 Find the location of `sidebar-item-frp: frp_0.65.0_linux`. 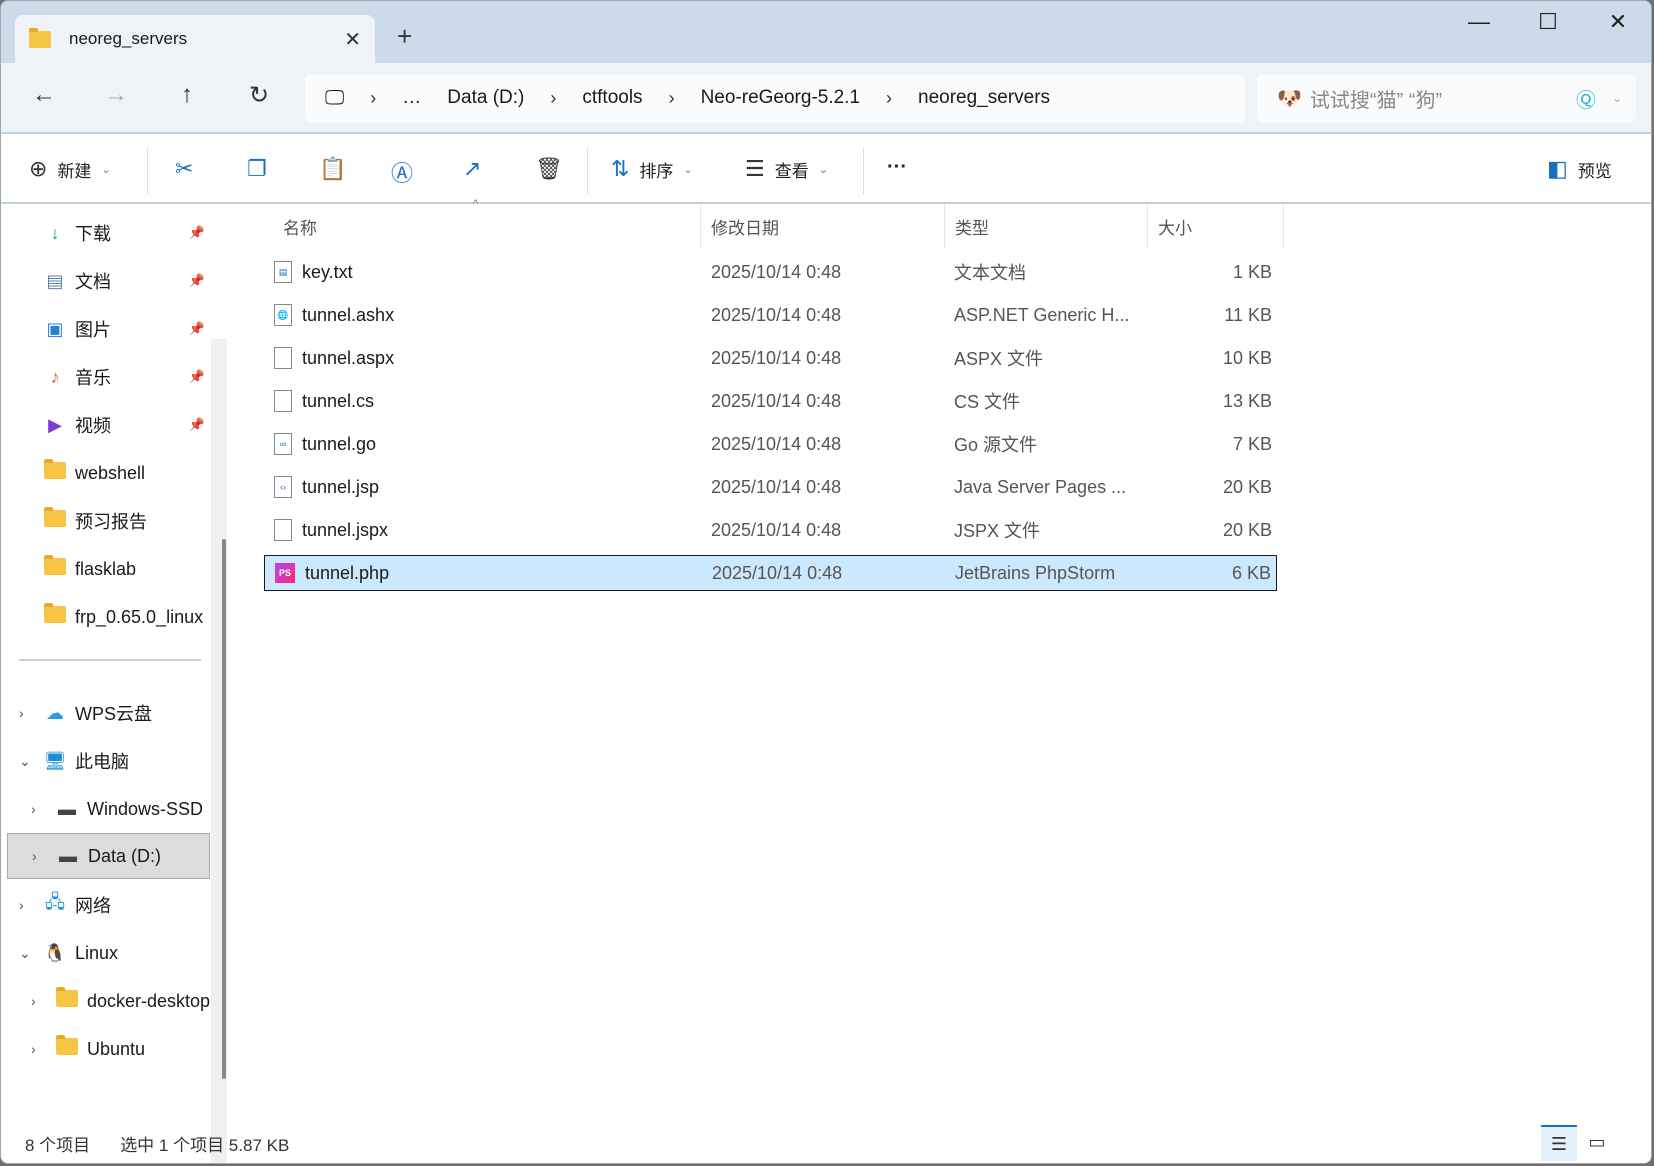

sidebar-item-frp: frp_0.65.0_linux is located at coordinates (106, 617).